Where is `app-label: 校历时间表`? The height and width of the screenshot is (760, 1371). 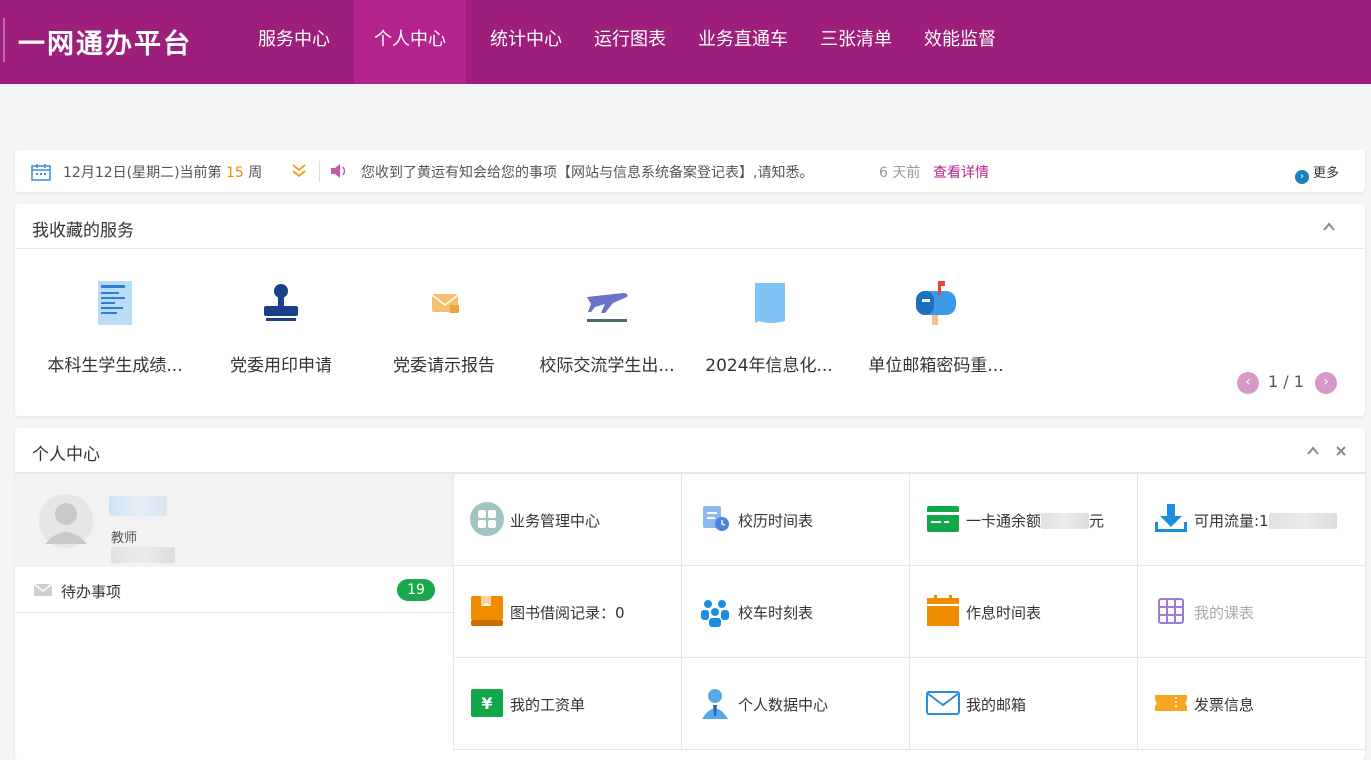
app-label: 校历时间表 is located at coordinates (776, 521).